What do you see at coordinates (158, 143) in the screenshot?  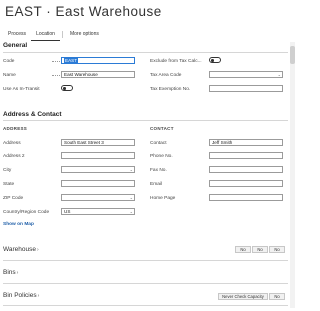 I see `contact-label: Contact` at bounding box center [158, 143].